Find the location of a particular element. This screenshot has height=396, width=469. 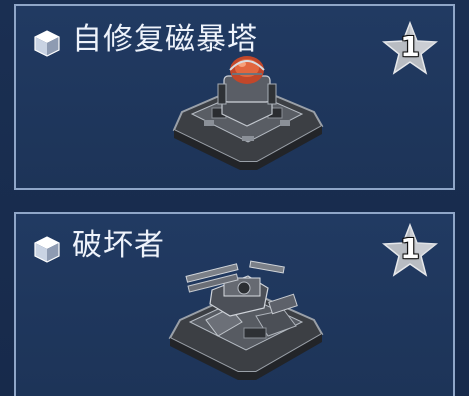

destroyer-turret-building is located at coordinates (246, 320).